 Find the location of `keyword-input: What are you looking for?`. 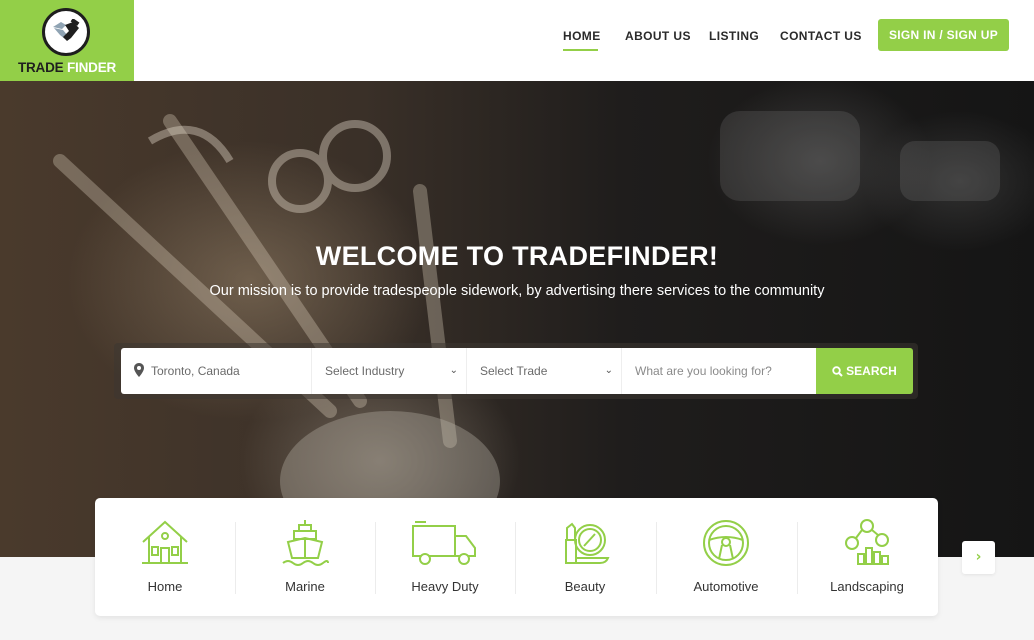

keyword-input: What are you looking for? is located at coordinates (718, 371).